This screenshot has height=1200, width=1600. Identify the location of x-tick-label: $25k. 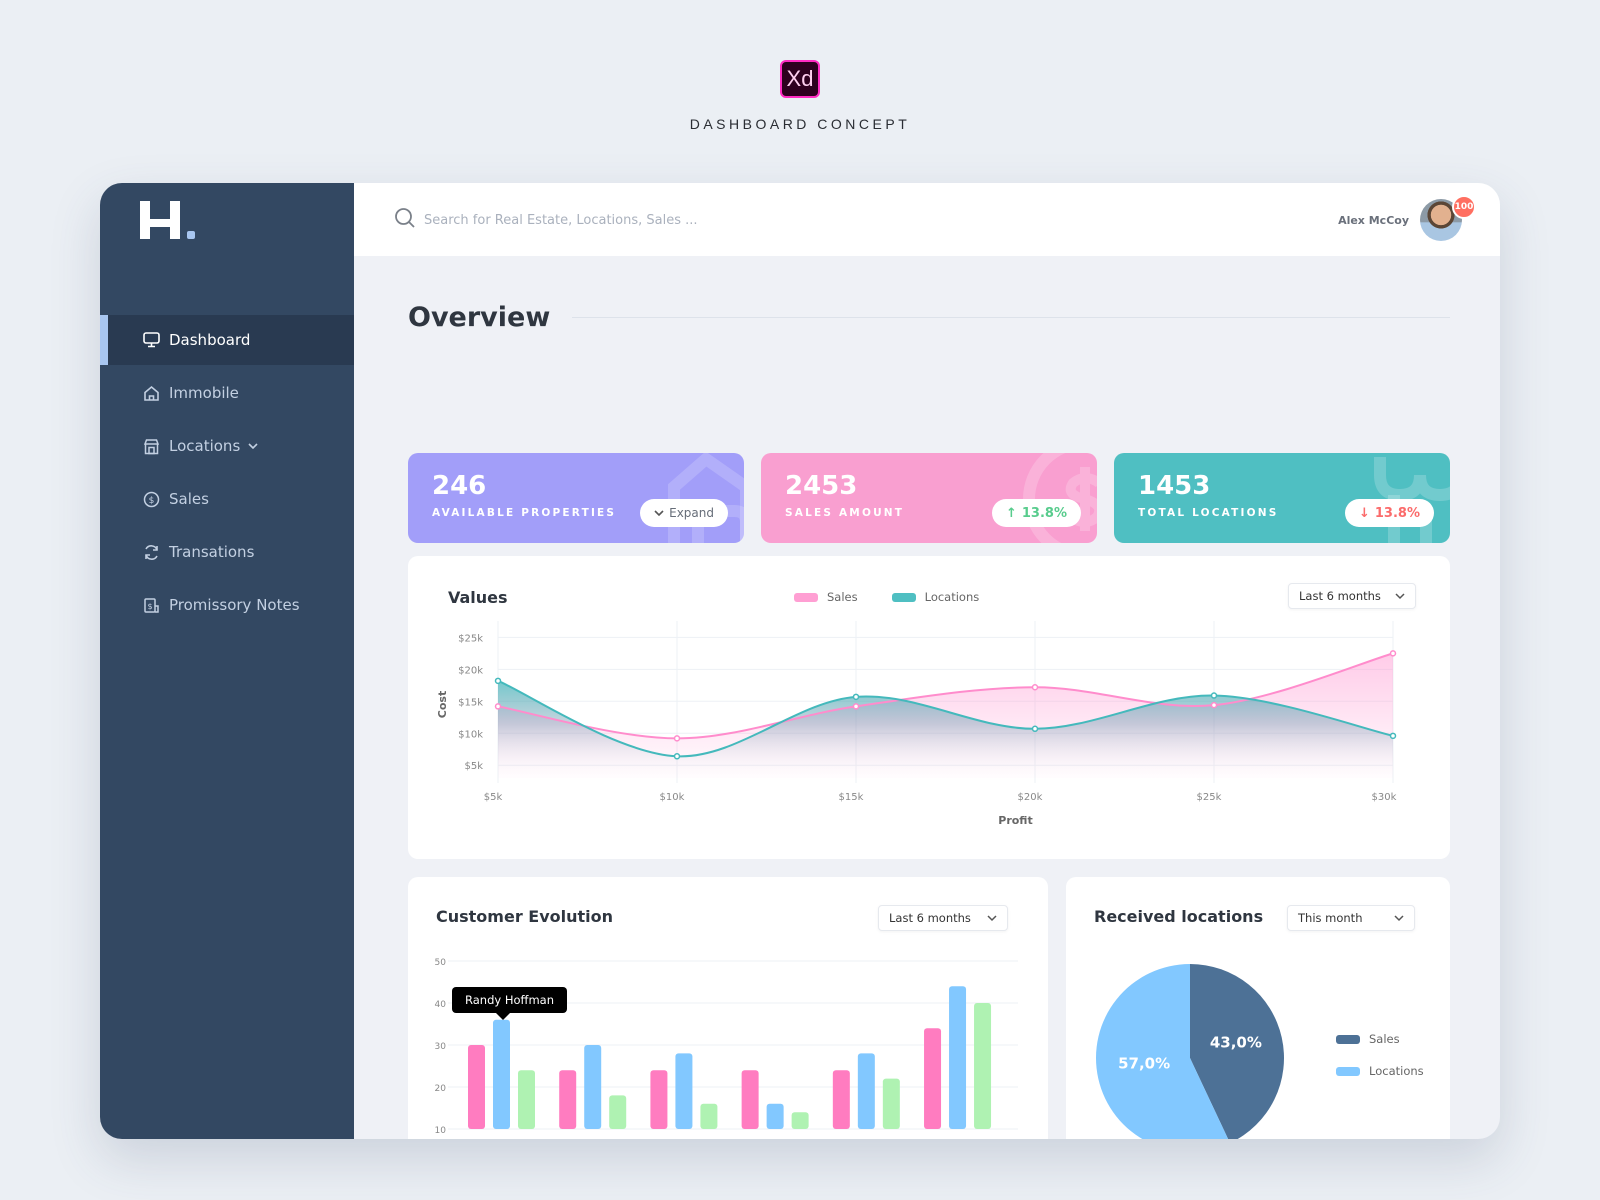
(1209, 797).